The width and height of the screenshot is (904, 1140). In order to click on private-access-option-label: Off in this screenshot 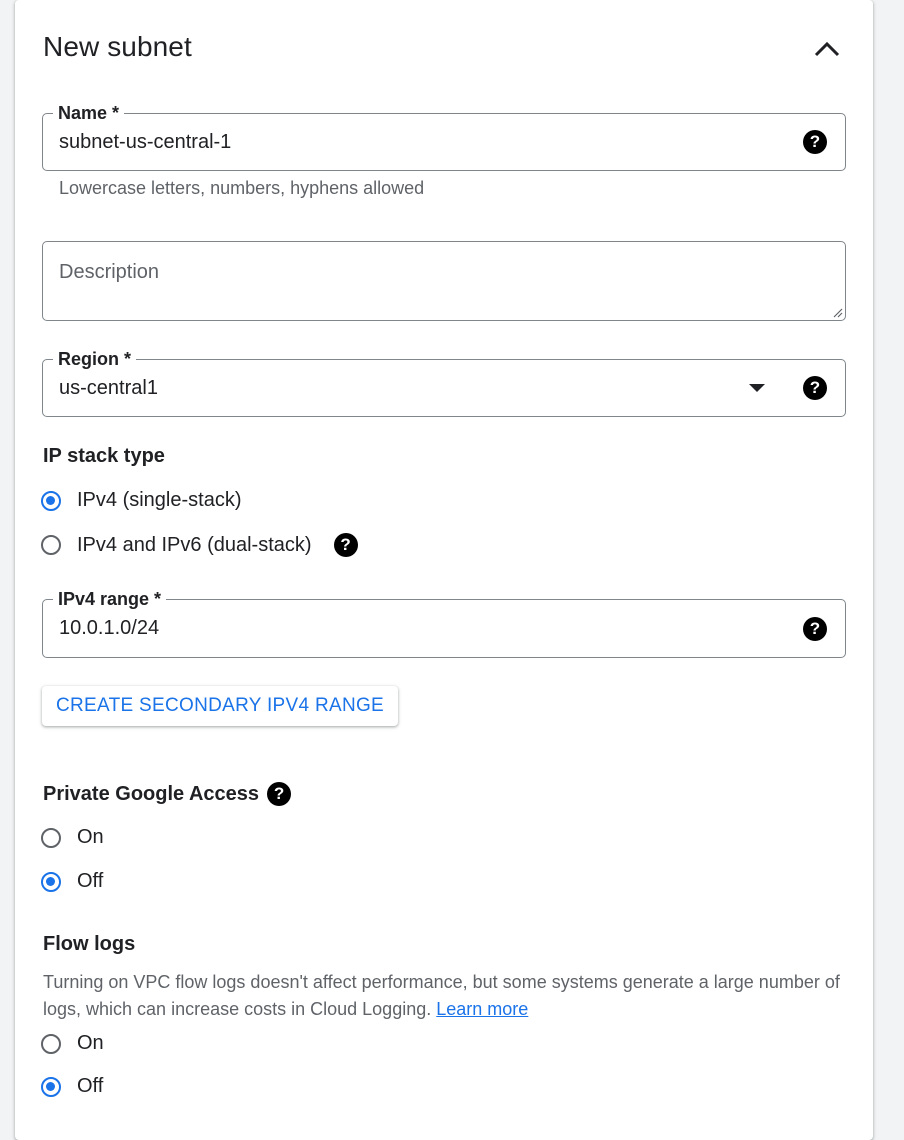, I will do `click(90, 881)`.